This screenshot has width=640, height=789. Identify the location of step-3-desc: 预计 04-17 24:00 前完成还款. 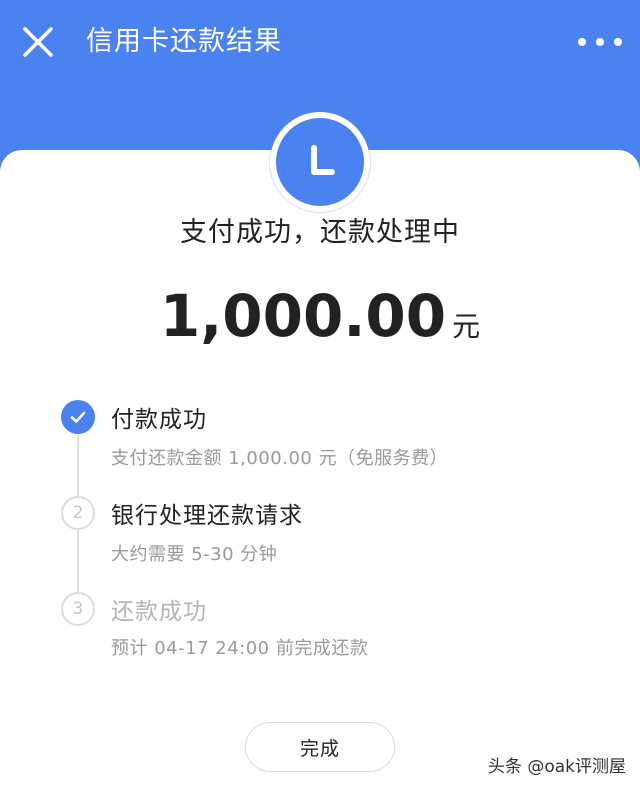
(240, 648).